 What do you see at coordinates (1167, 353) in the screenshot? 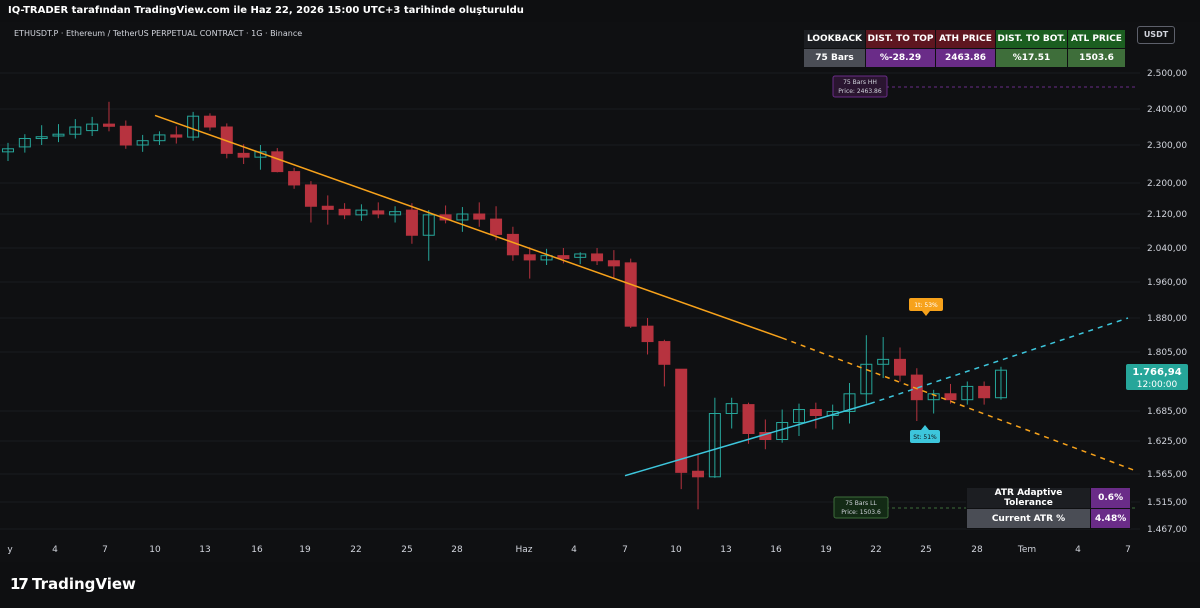
I see `price-tick-label: 1.805,00` at bounding box center [1167, 353].